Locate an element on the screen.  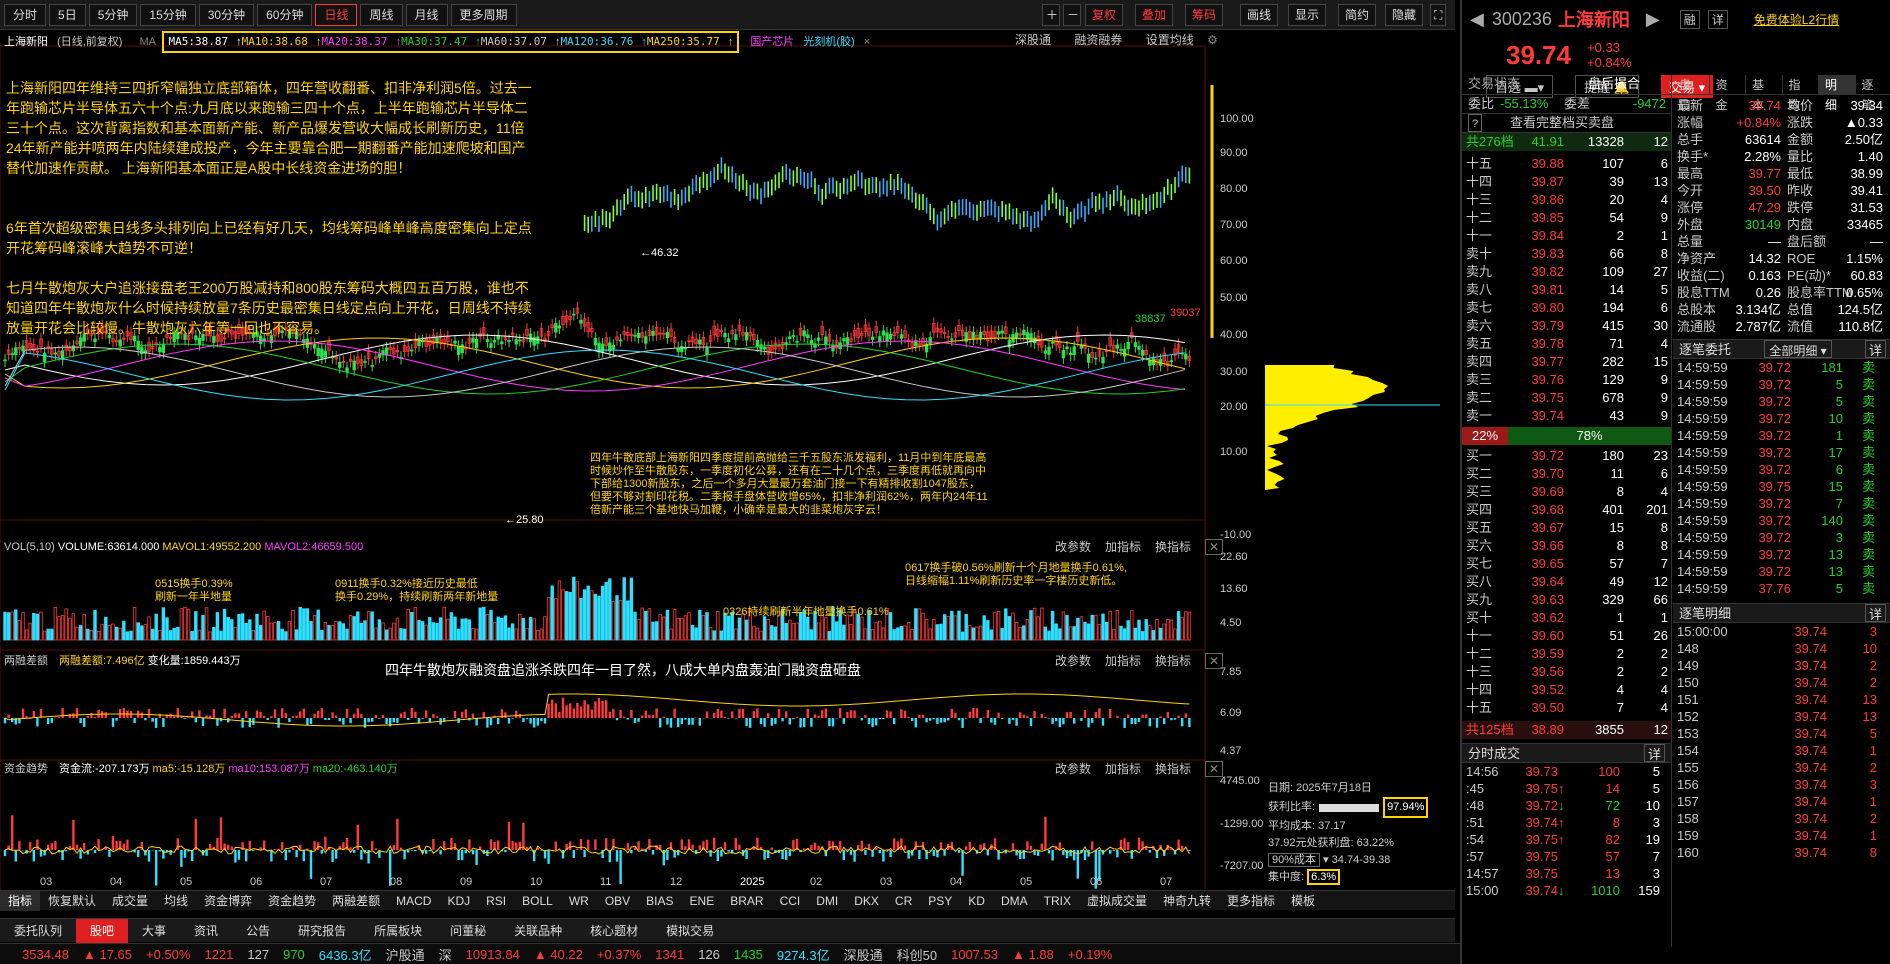
close-icon: × is located at coordinates (867, 42).